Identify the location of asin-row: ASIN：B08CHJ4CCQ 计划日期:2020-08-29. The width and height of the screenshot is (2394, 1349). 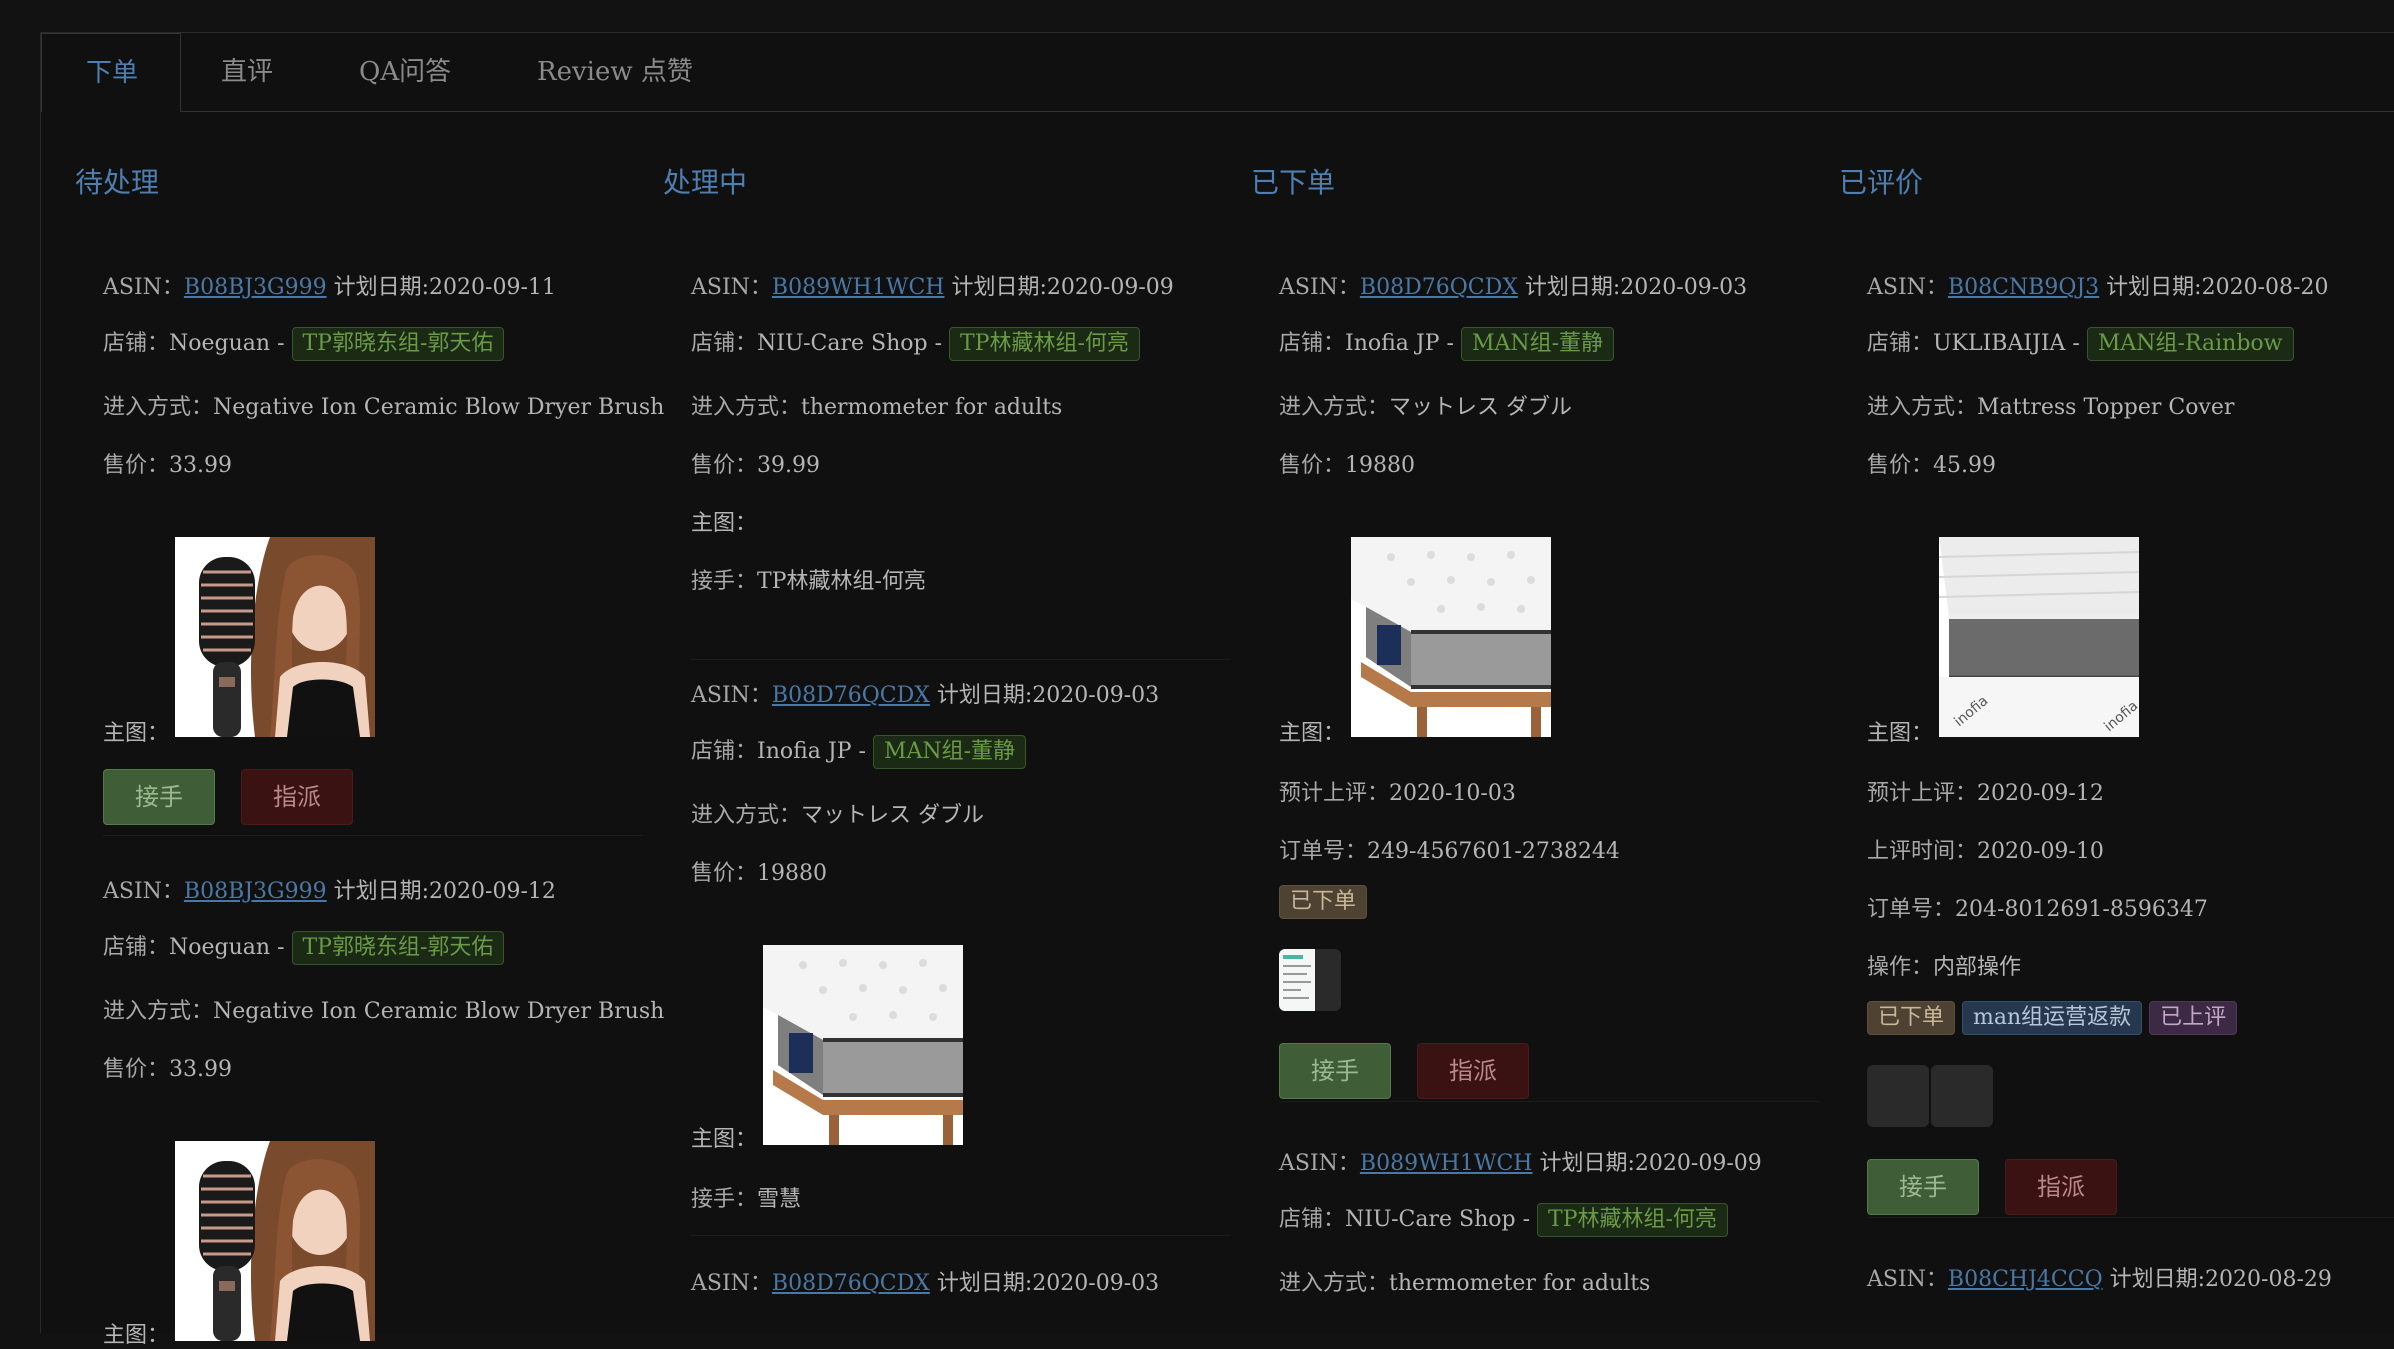
(2099, 1279).